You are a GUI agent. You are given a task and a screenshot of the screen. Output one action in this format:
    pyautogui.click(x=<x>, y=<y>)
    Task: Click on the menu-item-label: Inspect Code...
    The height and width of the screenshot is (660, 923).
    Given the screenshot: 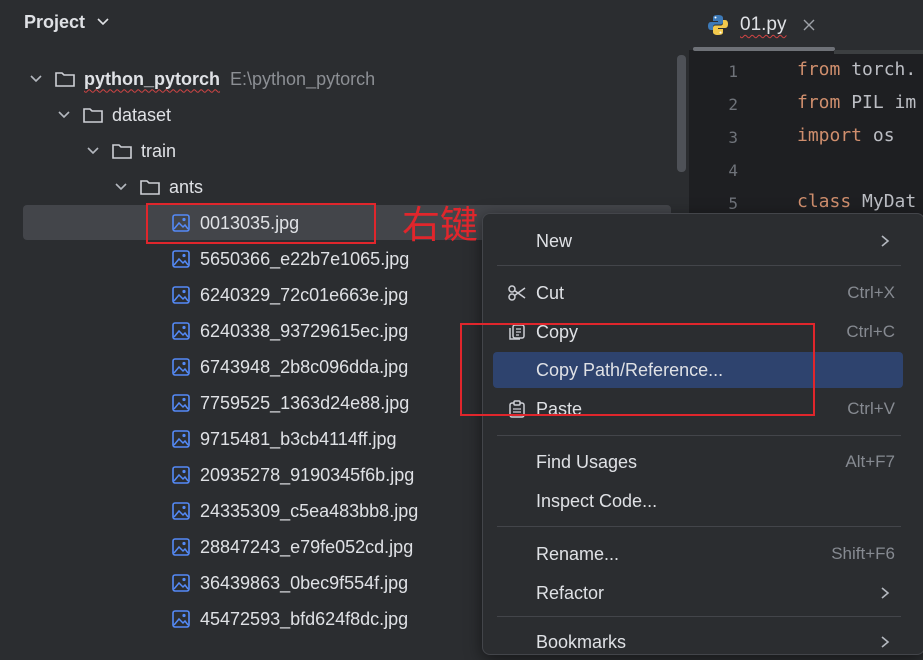 What is the action you would take?
    pyautogui.click(x=597, y=500)
    